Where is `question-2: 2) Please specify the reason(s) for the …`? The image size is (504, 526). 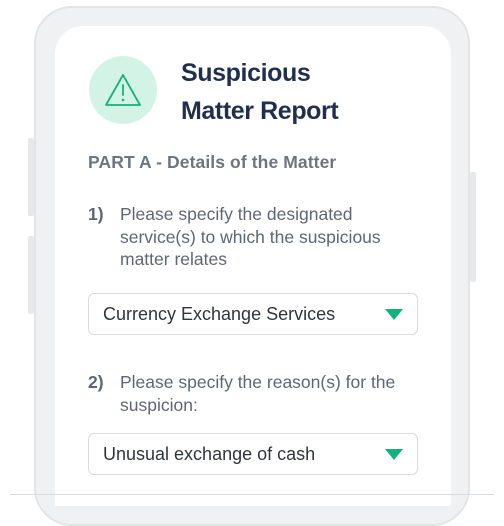
question-2: 2) Please specify the reason(s) for the … is located at coordinates (253, 393).